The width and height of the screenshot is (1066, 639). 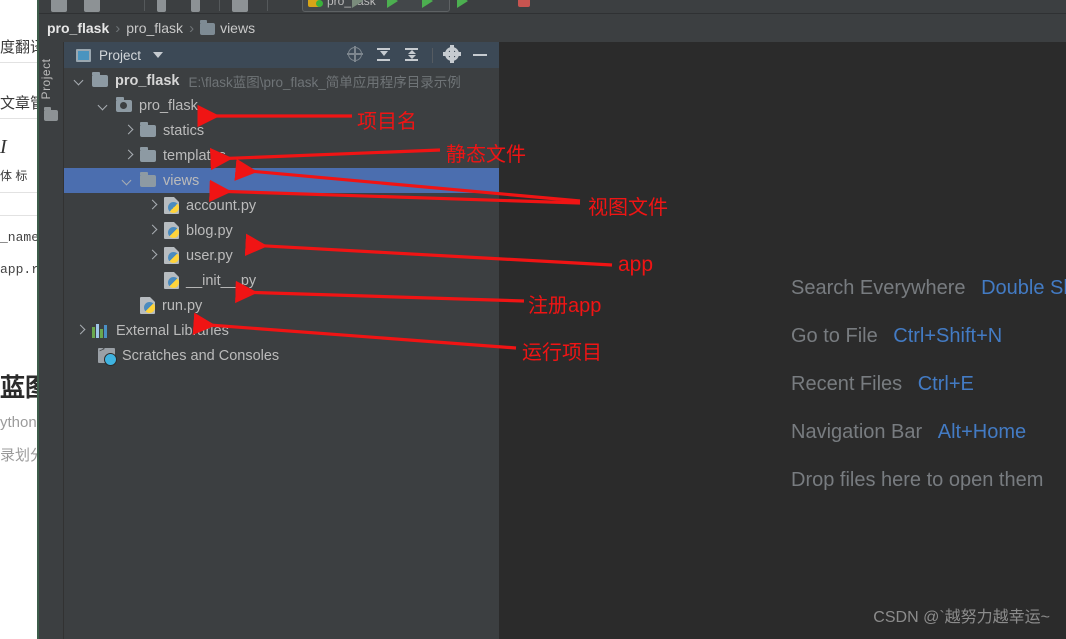 I want to click on scratches-icon, so click(x=107, y=355).